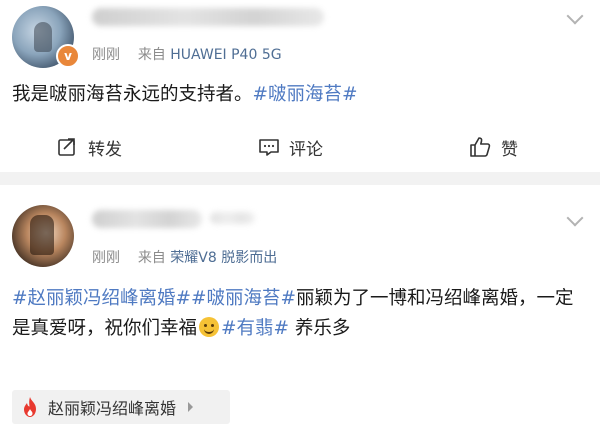  Describe the element at coordinates (269, 147) in the screenshot. I see `comment-icon` at that location.